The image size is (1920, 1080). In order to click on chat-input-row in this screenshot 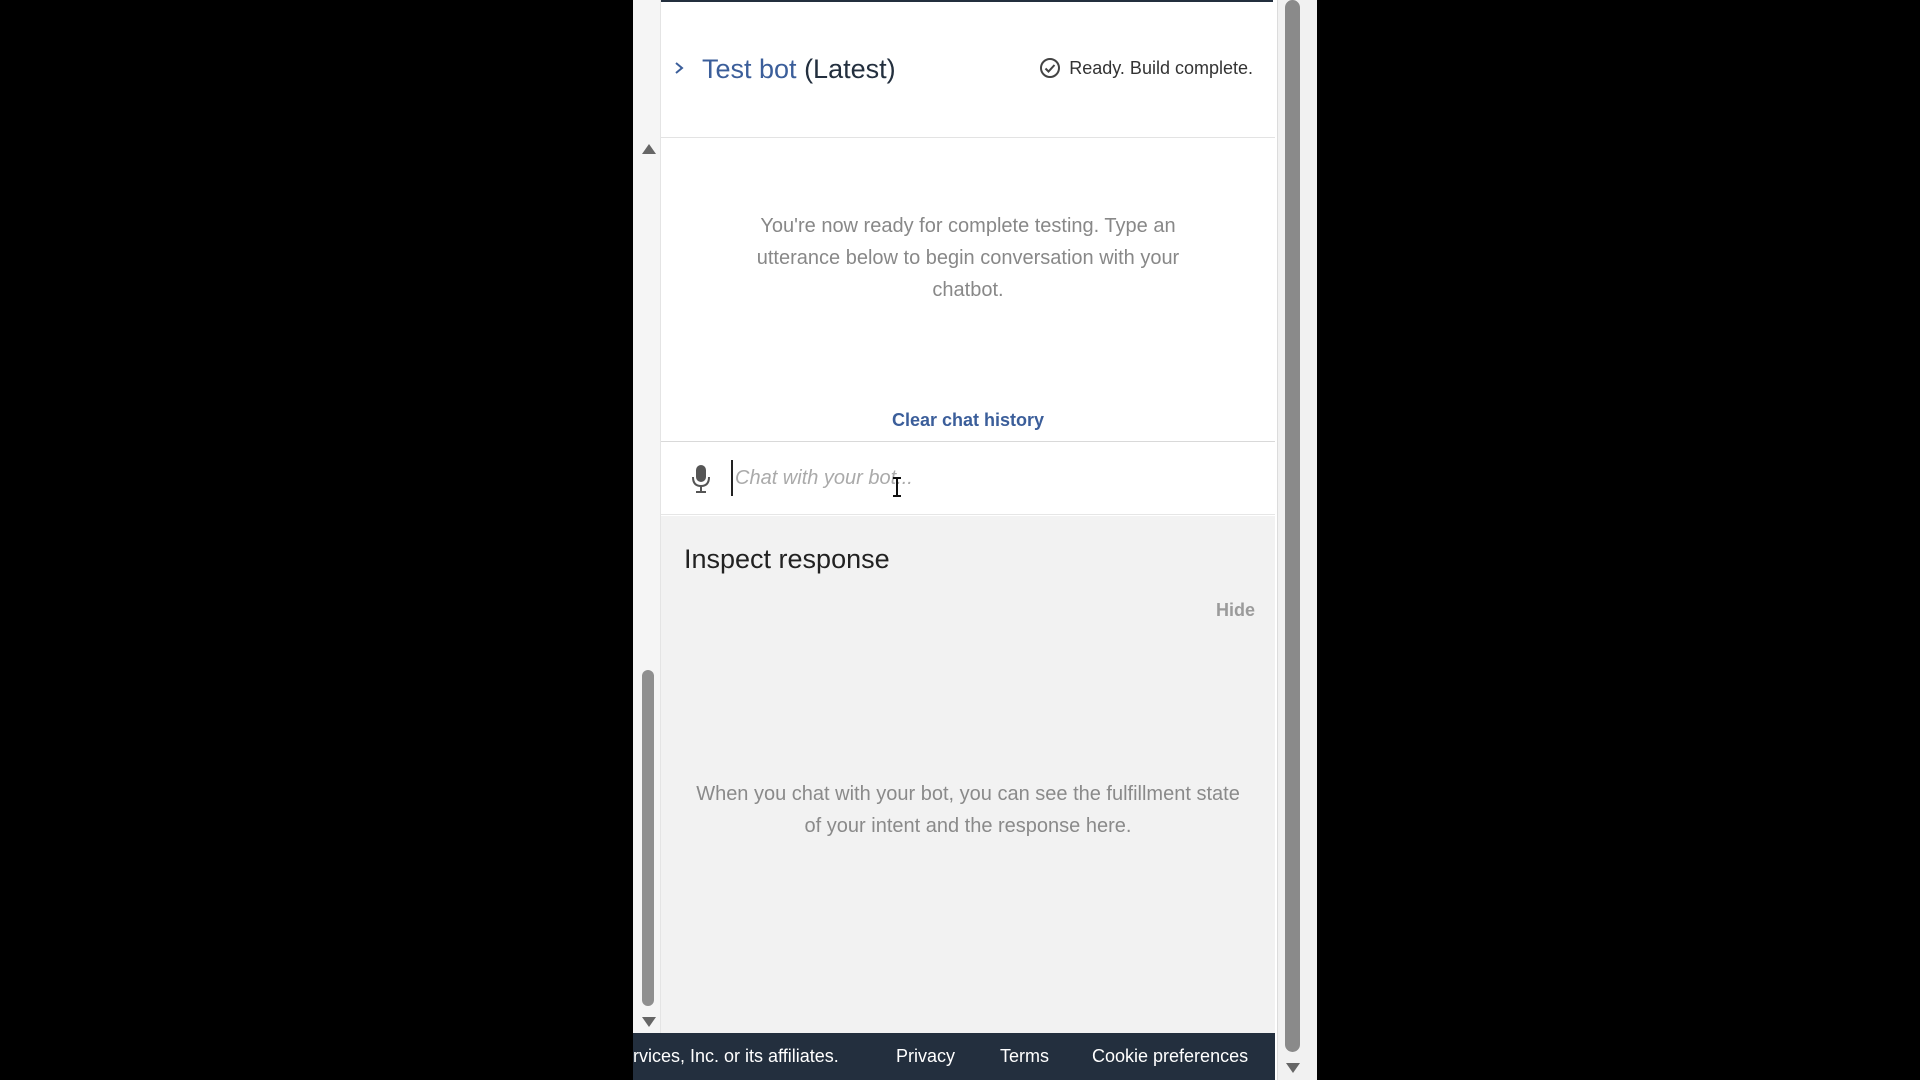, I will do `click(968, 478)`.